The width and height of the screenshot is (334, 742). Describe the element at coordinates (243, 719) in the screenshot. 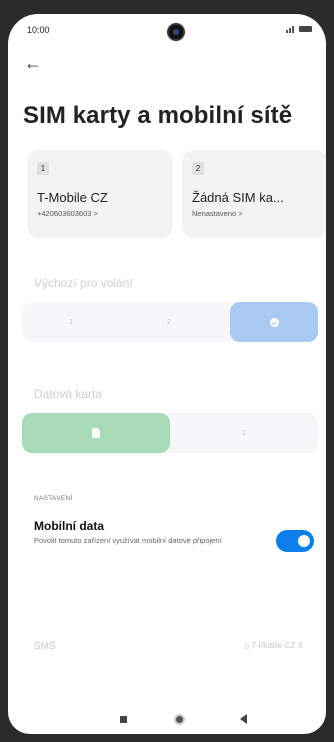

I see `back-icon` at that location.